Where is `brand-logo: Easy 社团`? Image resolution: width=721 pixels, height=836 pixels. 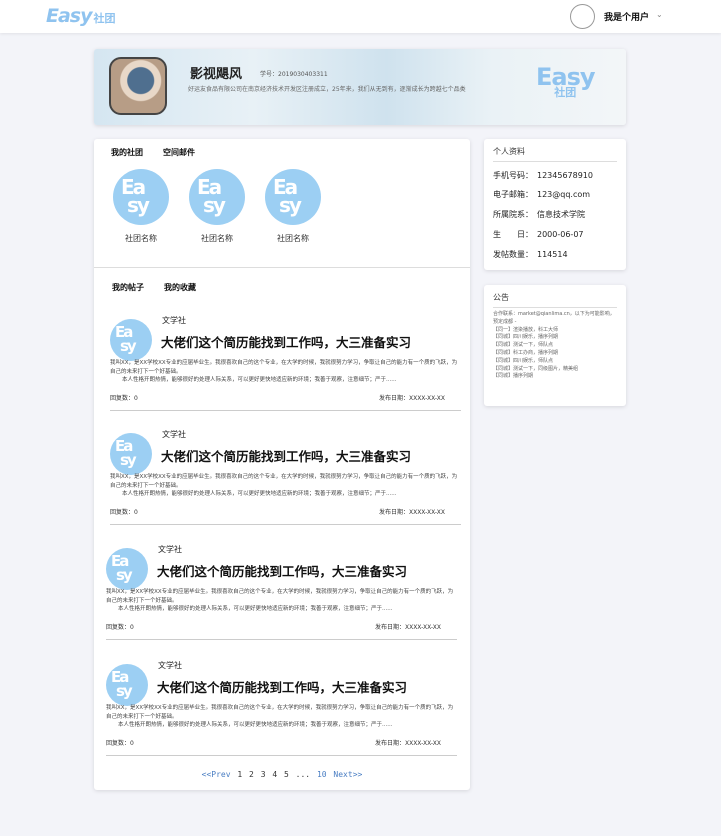 brand-logo: Easy 社团 is located at coordinates (81, 16).